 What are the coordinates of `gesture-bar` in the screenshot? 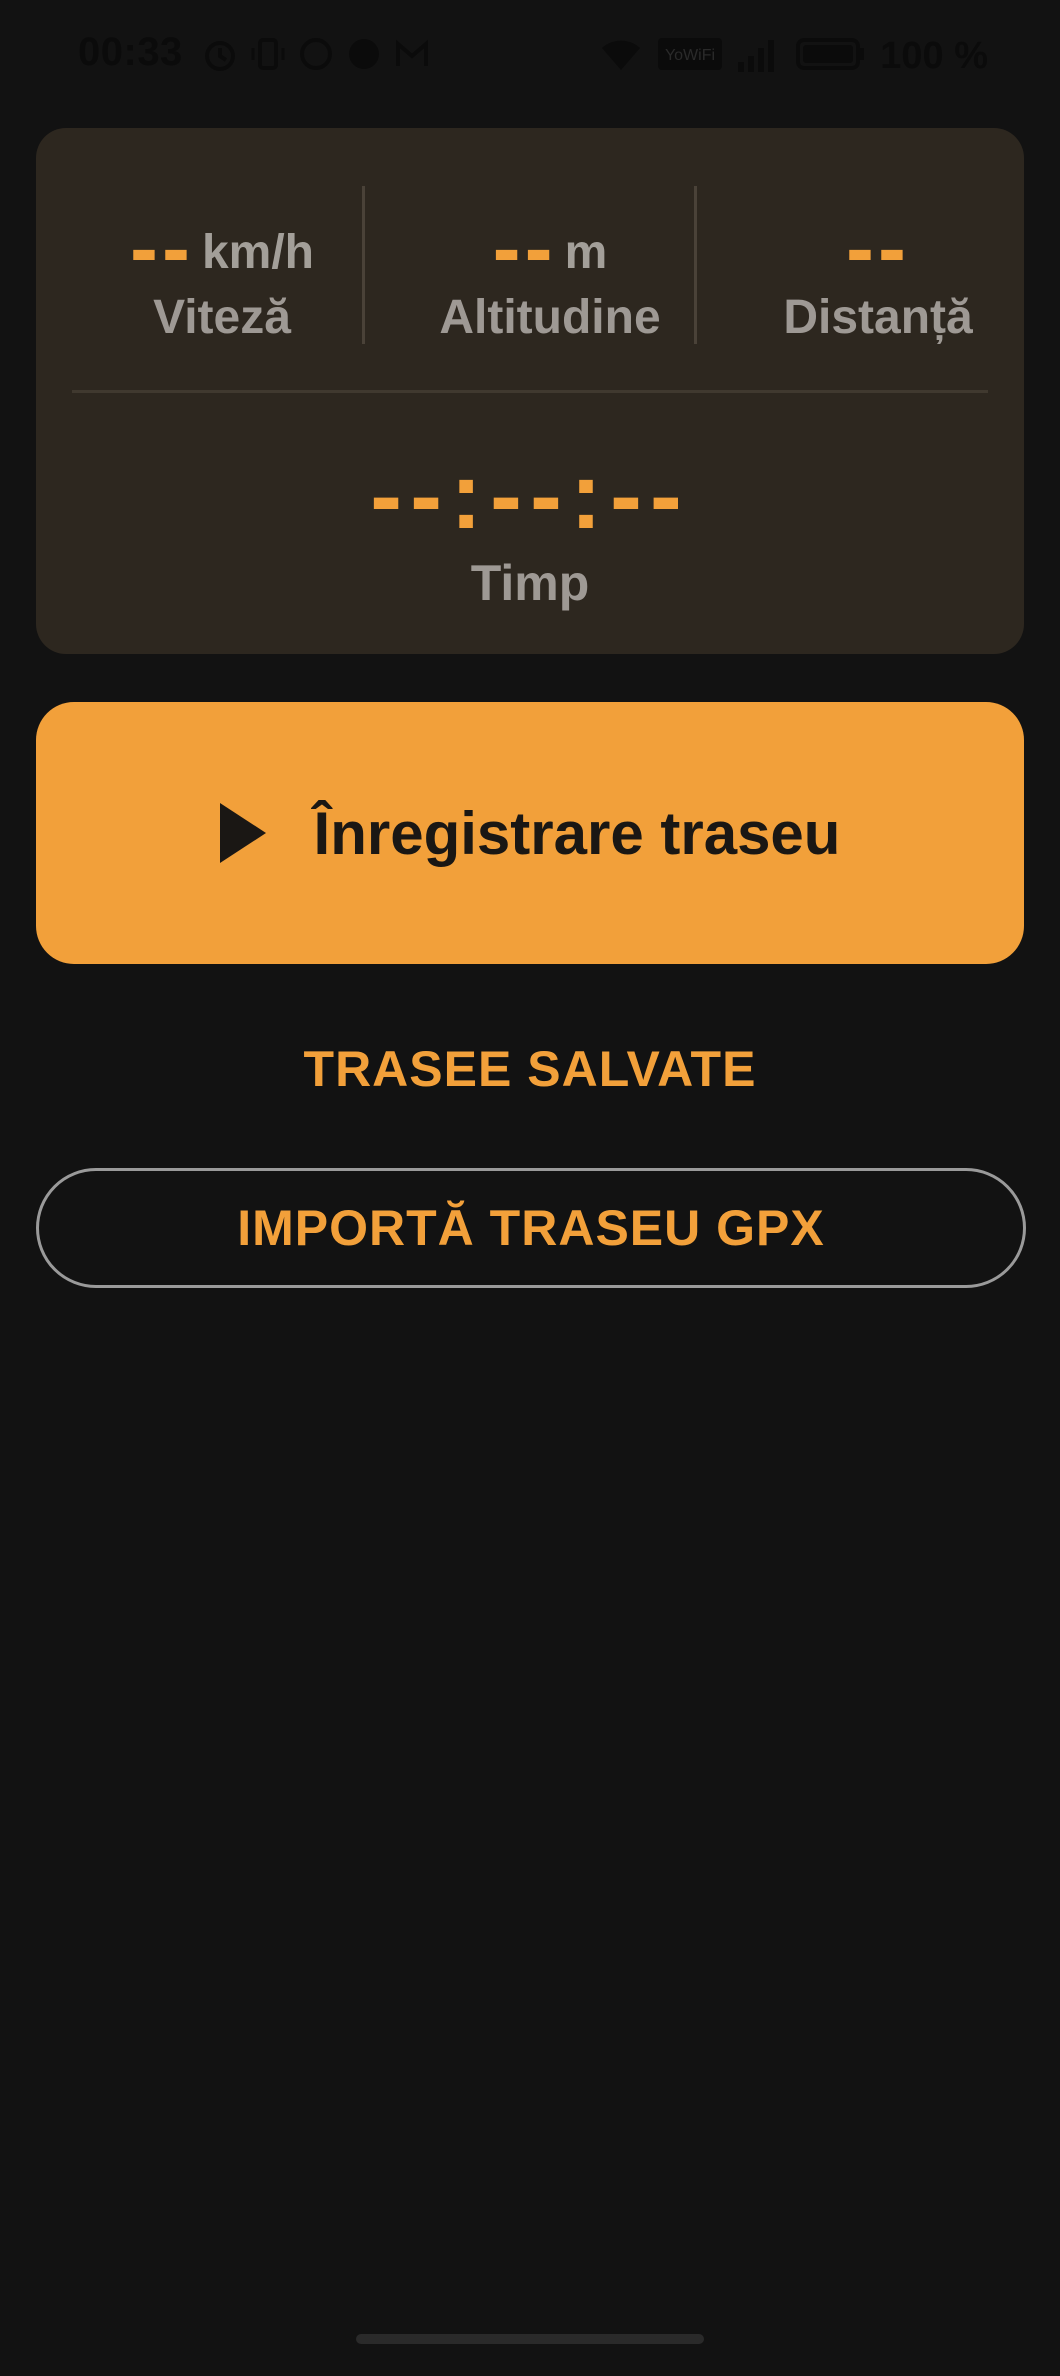 It's located at (530, 2339).